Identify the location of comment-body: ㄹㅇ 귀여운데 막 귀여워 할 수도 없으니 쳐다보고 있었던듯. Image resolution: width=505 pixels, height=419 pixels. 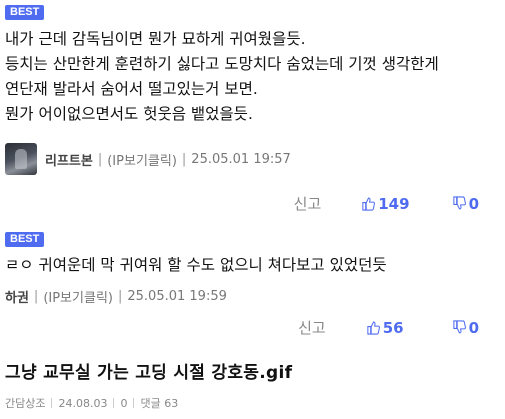
(196, 265).